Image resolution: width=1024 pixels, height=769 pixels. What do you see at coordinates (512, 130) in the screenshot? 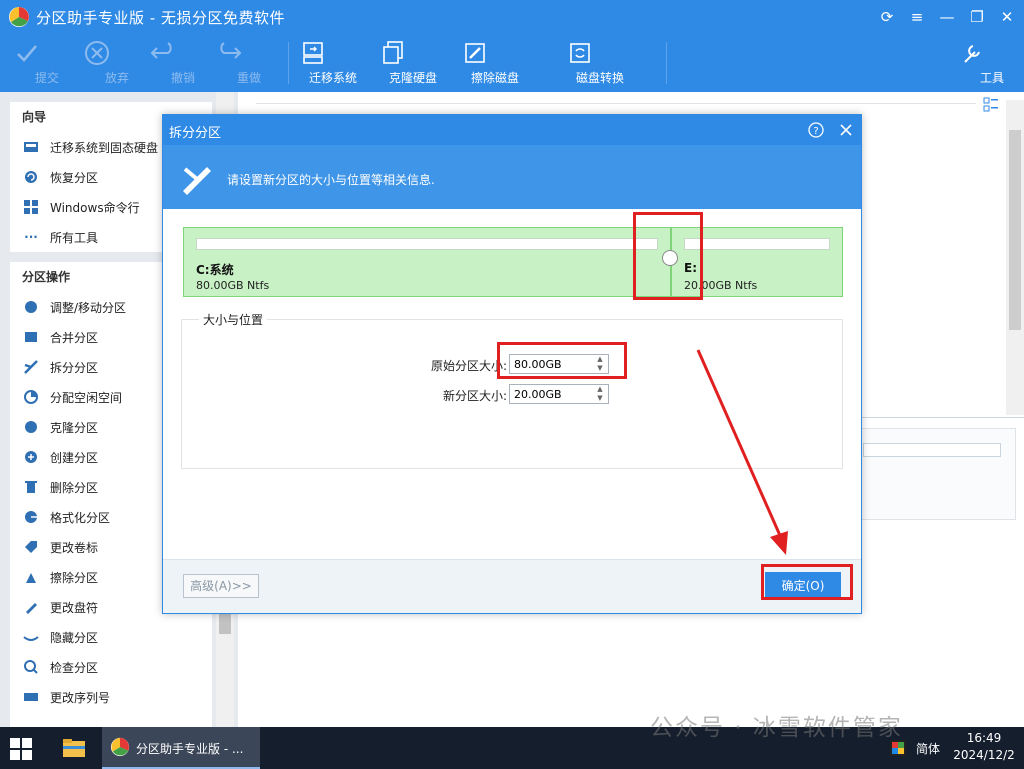
I see `dialog-titlebar: 拆分分区 ?` at bounding box center [512, 130].